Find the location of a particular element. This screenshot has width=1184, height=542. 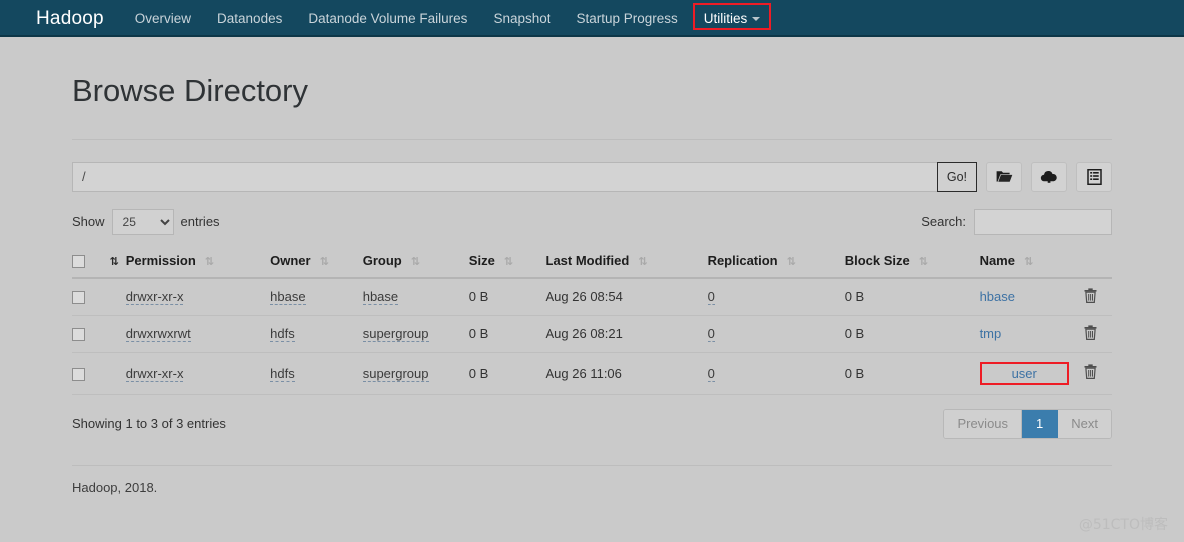

annotation-box-user-link: user is located at coordinates (1024, 373).